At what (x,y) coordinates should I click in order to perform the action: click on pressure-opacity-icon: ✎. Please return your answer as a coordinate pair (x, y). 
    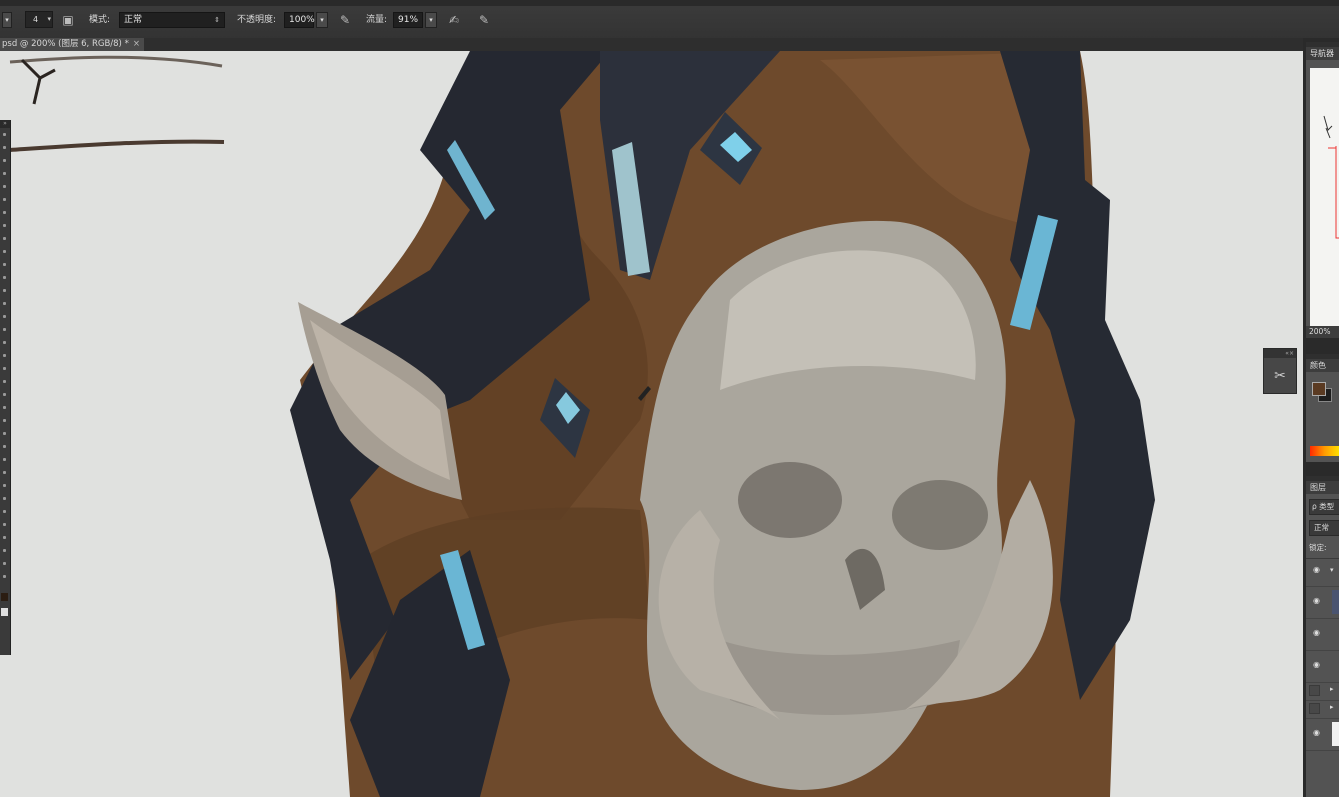
    Looking at the image, I should click on (345, 20).